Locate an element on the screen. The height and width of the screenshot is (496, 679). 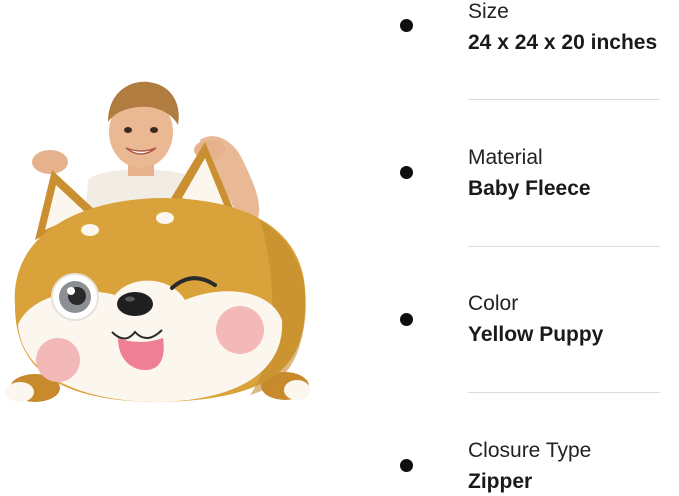
spec-value: 24 x 24 x 20 inches is located at coordinates (563, 42).